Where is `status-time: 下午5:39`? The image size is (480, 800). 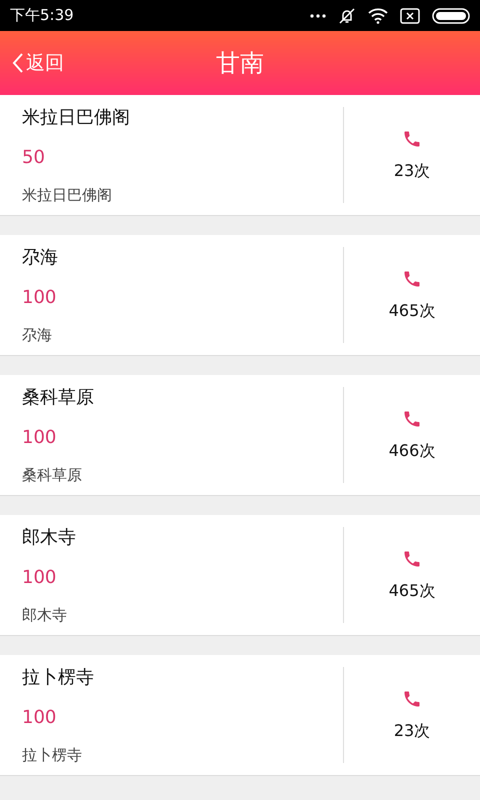 status-time: 下午5:39 is located at coordinates (42, 15).